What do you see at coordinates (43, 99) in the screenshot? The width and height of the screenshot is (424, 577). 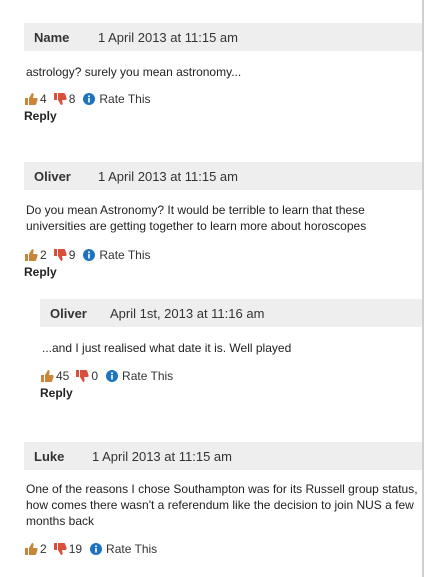 I see `like-count: 4` at bounding box center [43, 99].